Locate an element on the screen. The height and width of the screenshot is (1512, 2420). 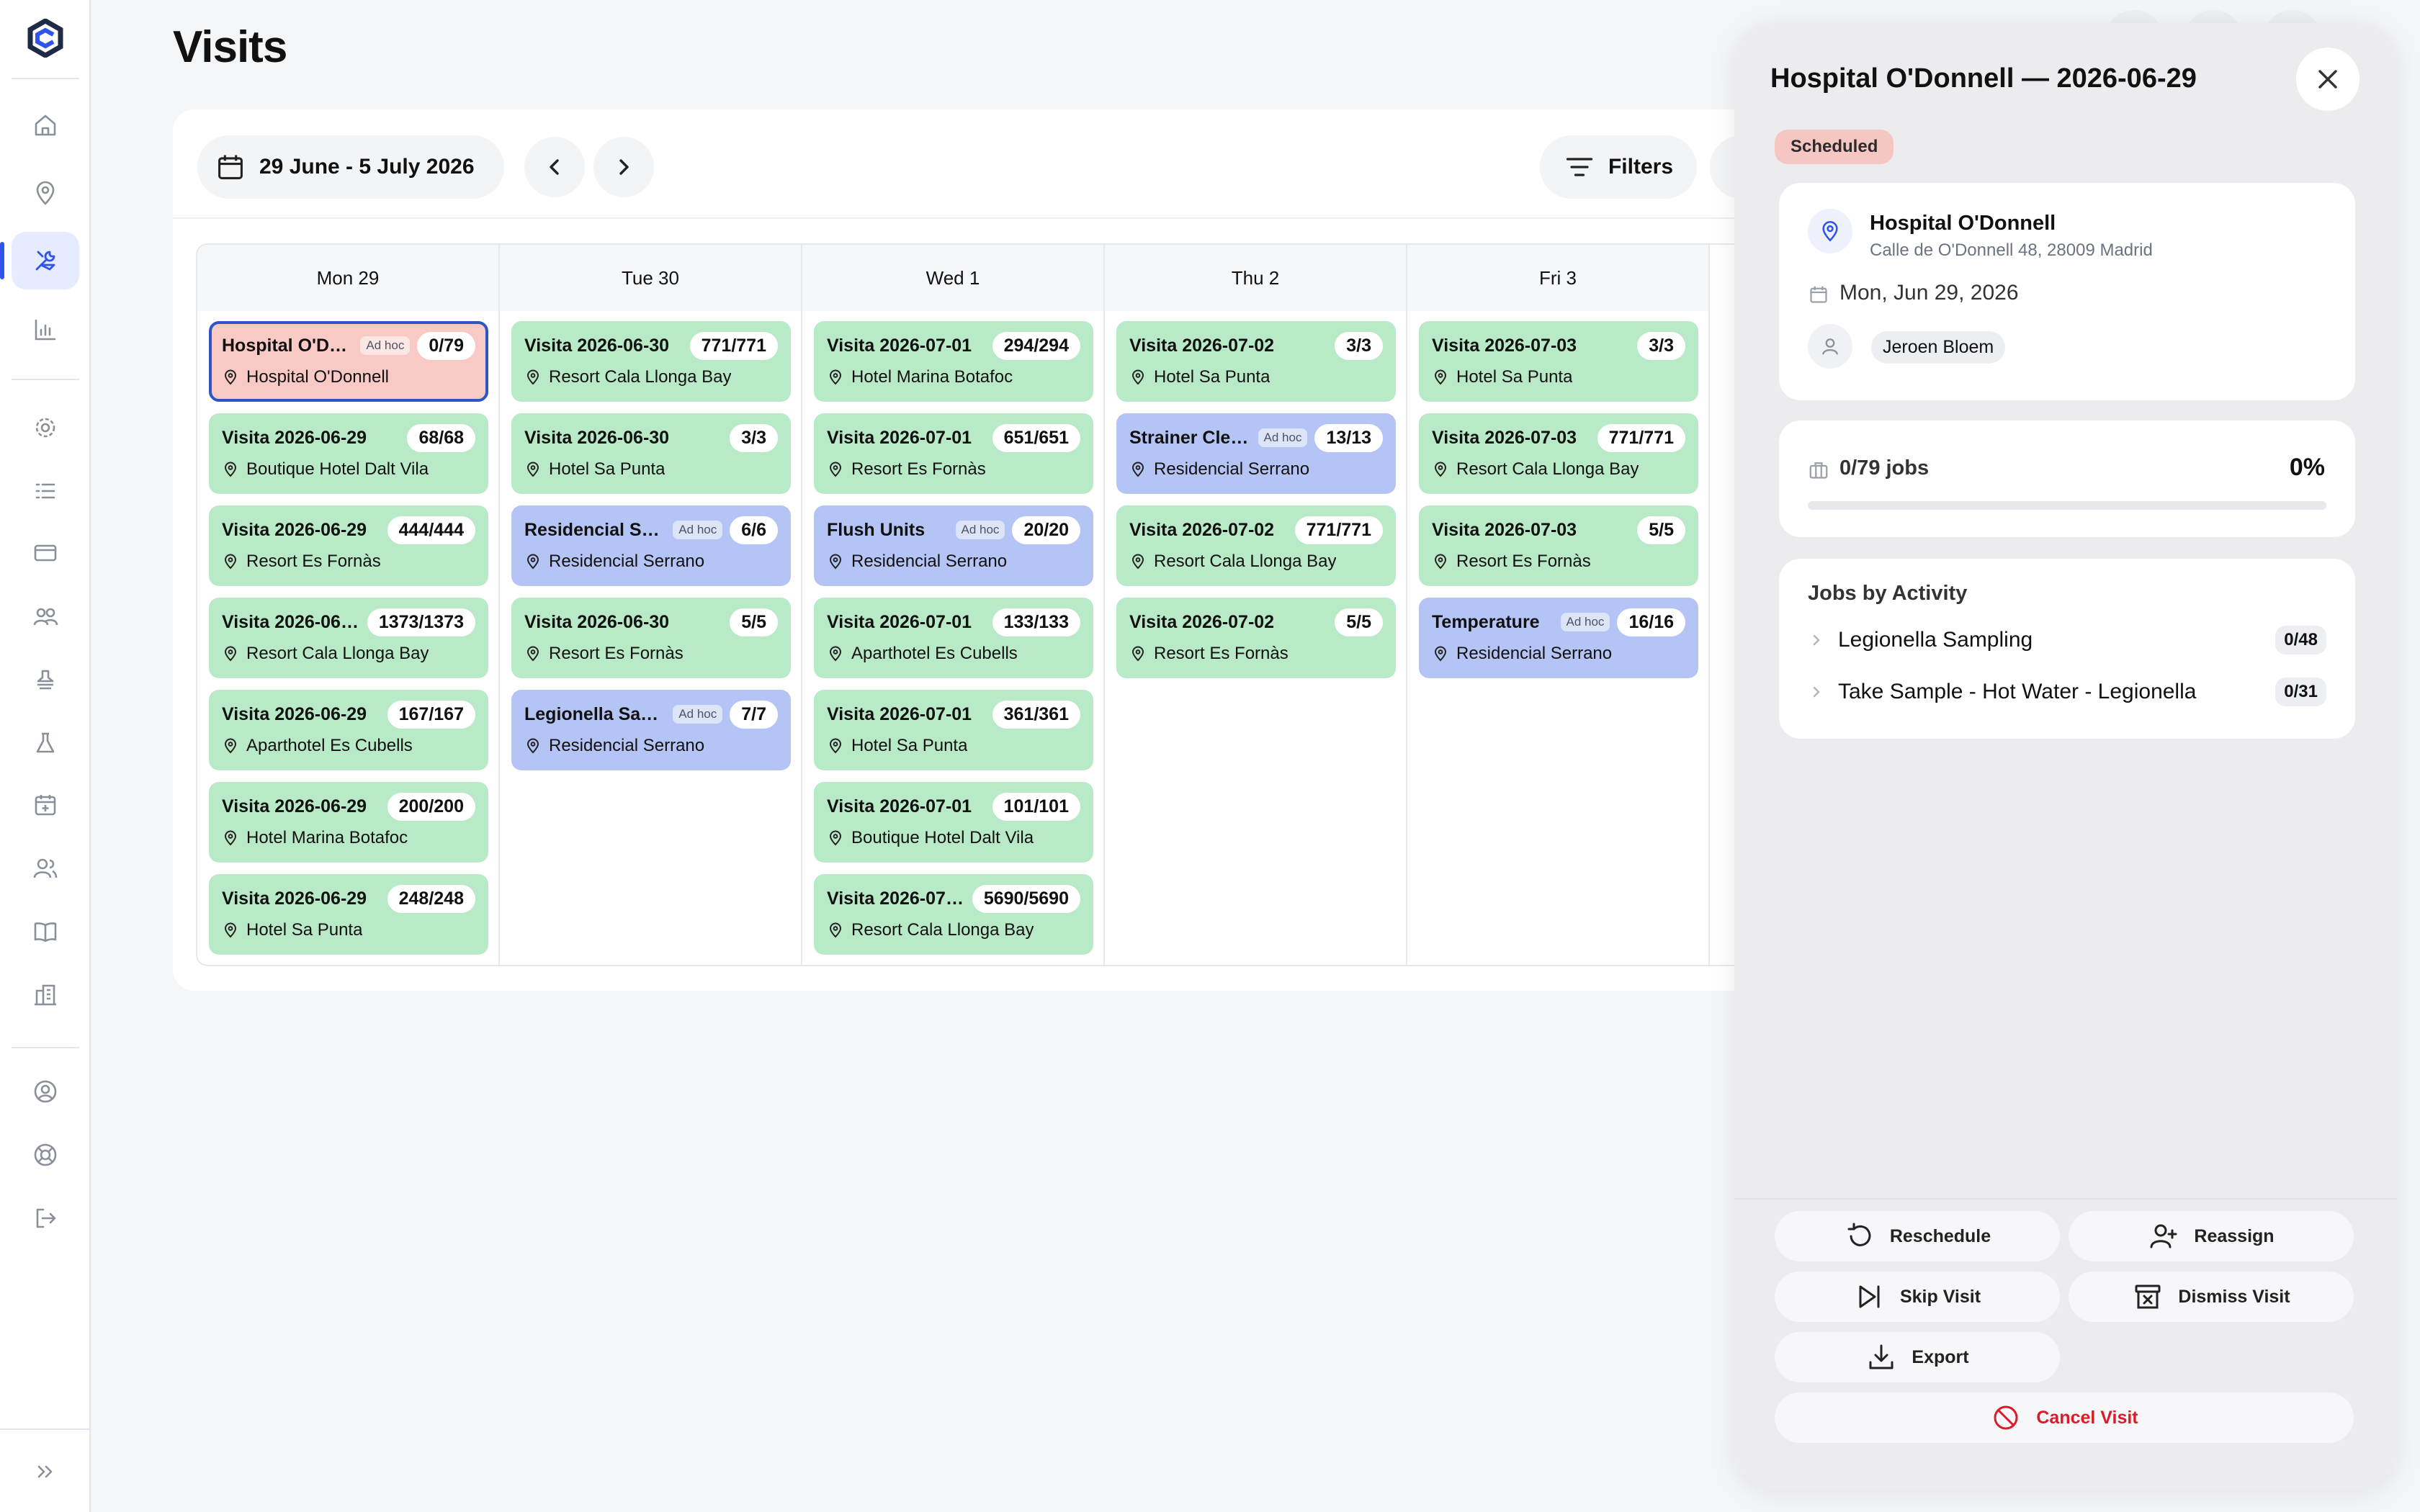
visit-card-header: Visita 2026-07-02 3/3 is located at coordinates (1256, 345).